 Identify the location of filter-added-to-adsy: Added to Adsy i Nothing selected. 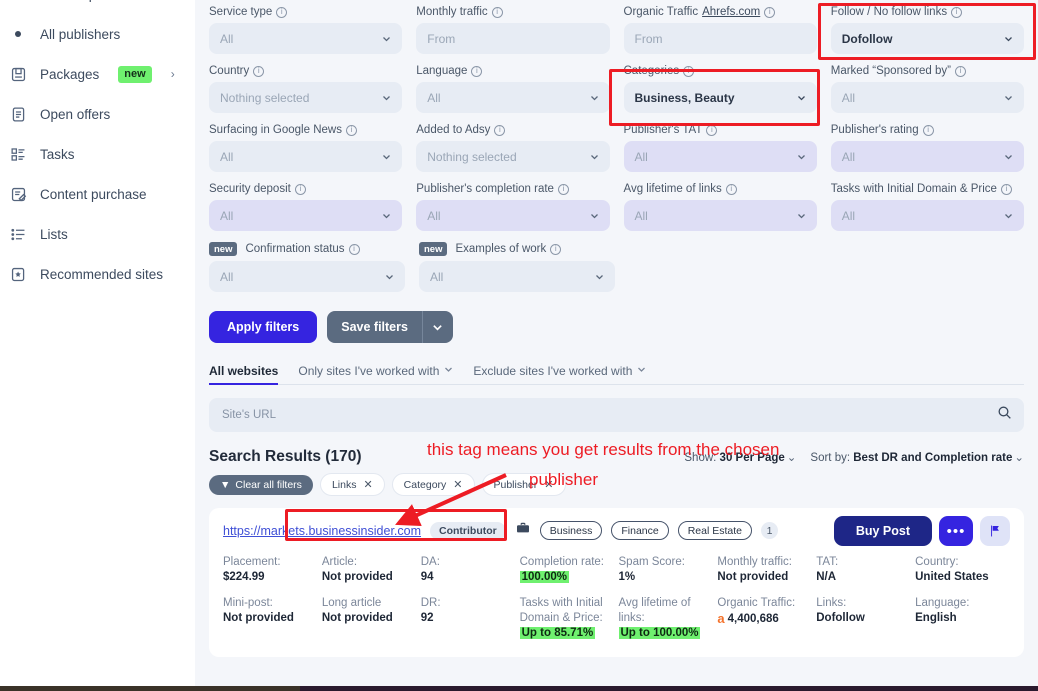
(513, 148).